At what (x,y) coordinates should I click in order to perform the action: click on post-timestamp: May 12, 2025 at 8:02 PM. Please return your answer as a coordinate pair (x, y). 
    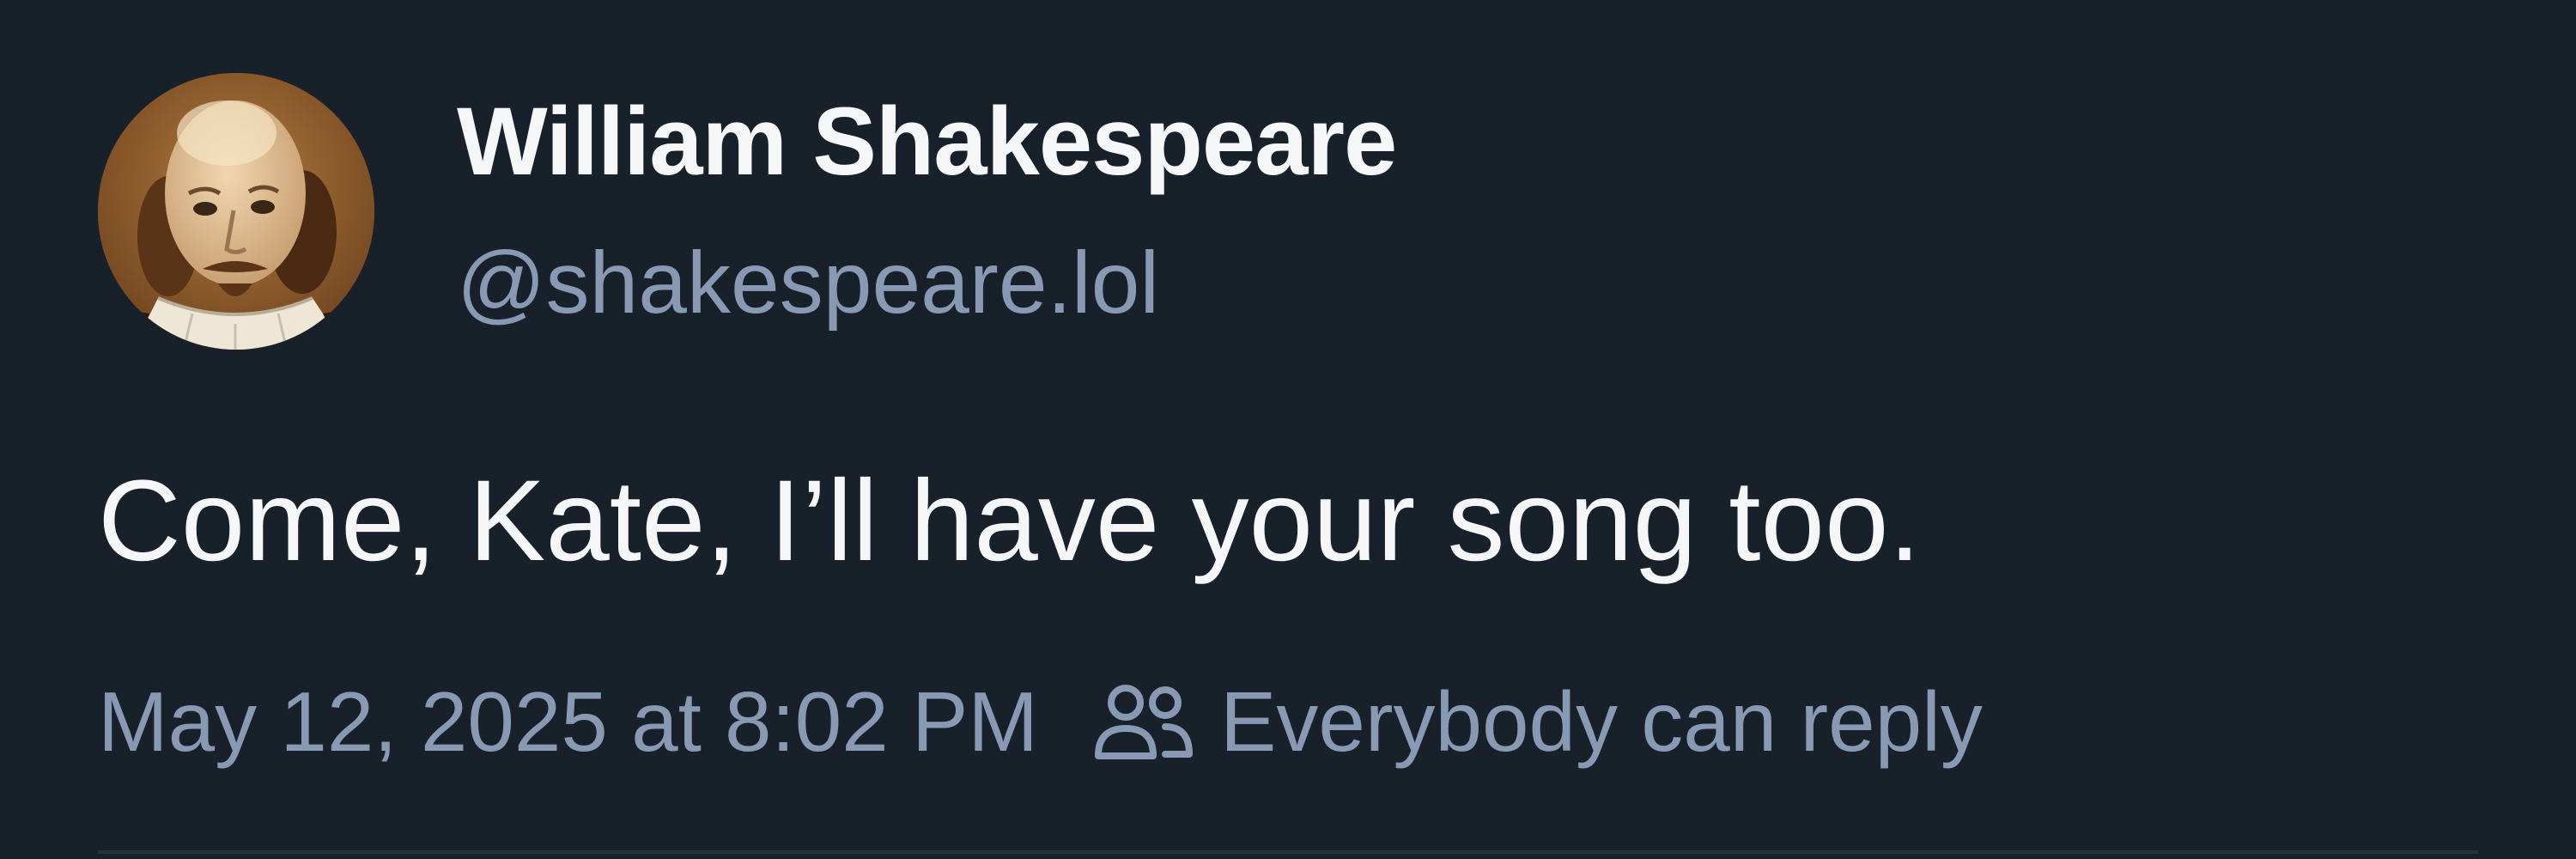
    Looking at the image, I should click on (568, 722).